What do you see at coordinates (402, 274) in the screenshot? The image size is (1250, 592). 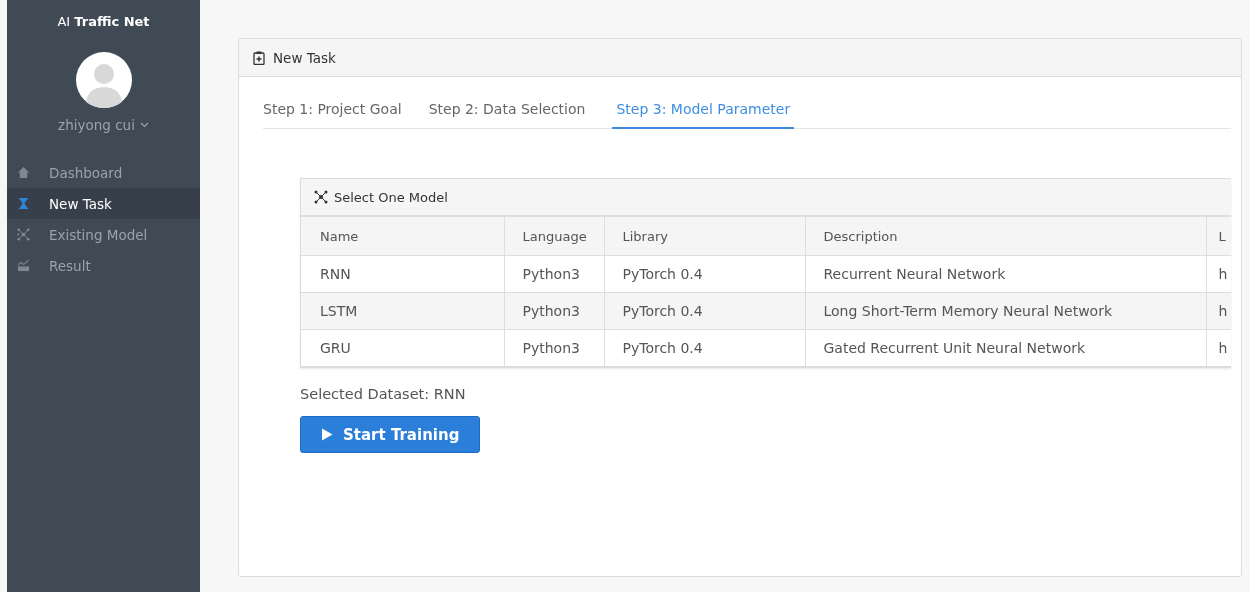 I see `table-cell: RNN` at bounding box center [402, 274].